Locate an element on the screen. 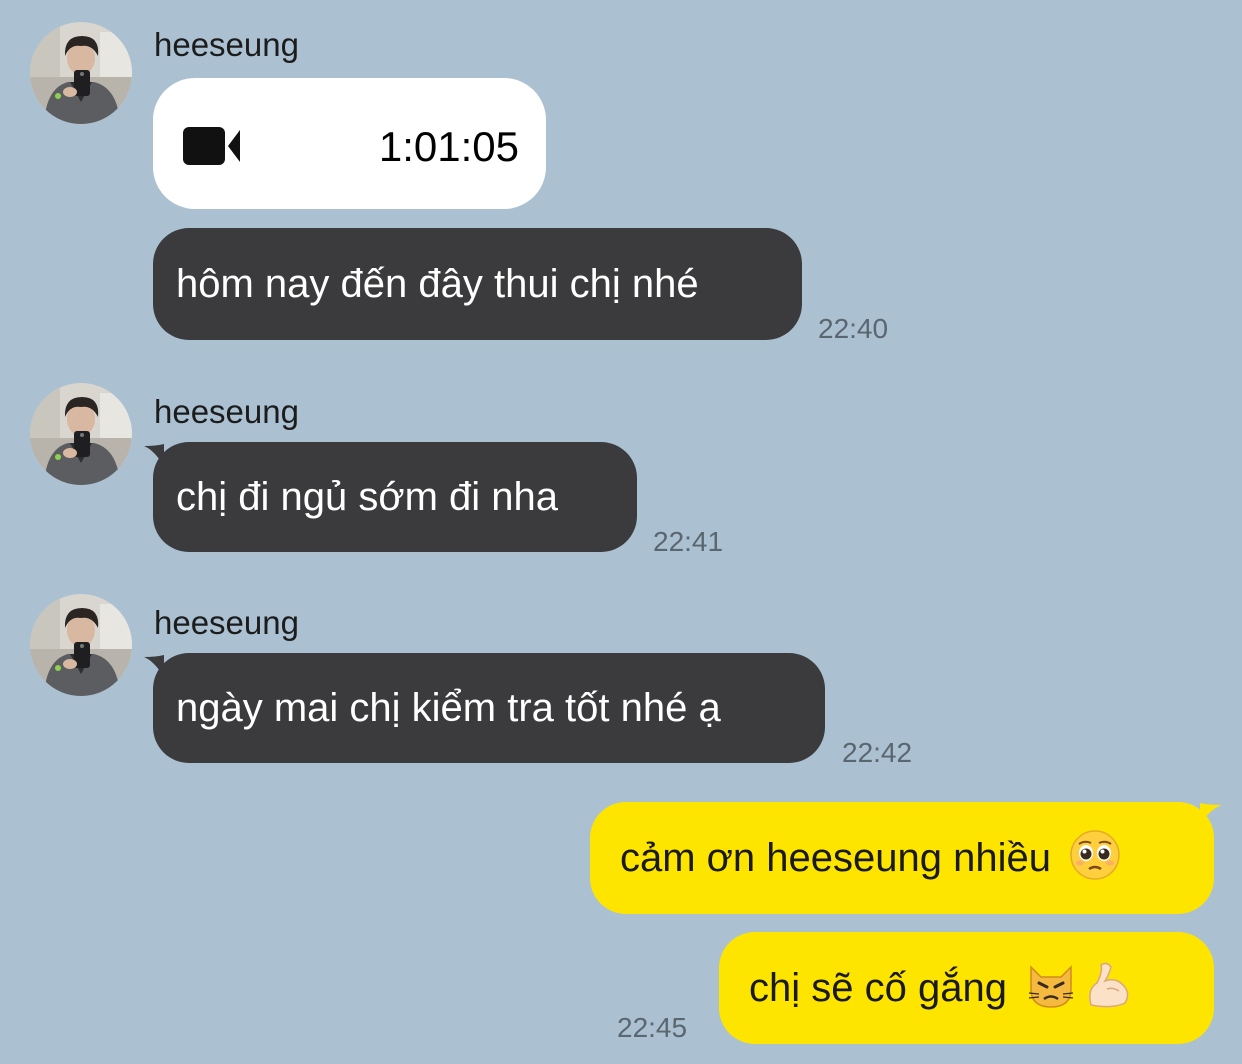 This screenshot has height=1064, width=1242. sent-message-bubble: chị sẽ cố gắng is located at coordinates (966, 988).